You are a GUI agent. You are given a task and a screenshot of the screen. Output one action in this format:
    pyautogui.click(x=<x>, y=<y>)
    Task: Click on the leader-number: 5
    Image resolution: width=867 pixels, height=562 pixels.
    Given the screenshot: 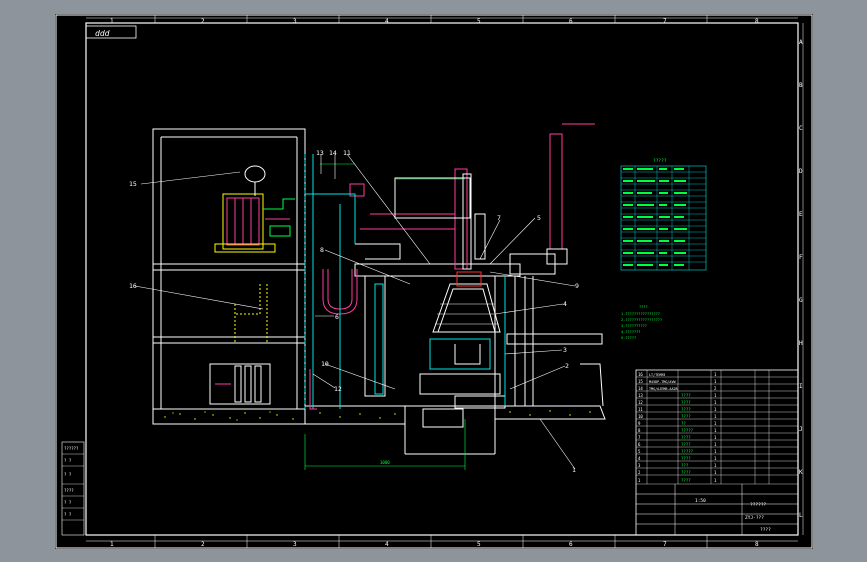 What is the action you would take?
    pyautogui.click(x=539, y=218)
    